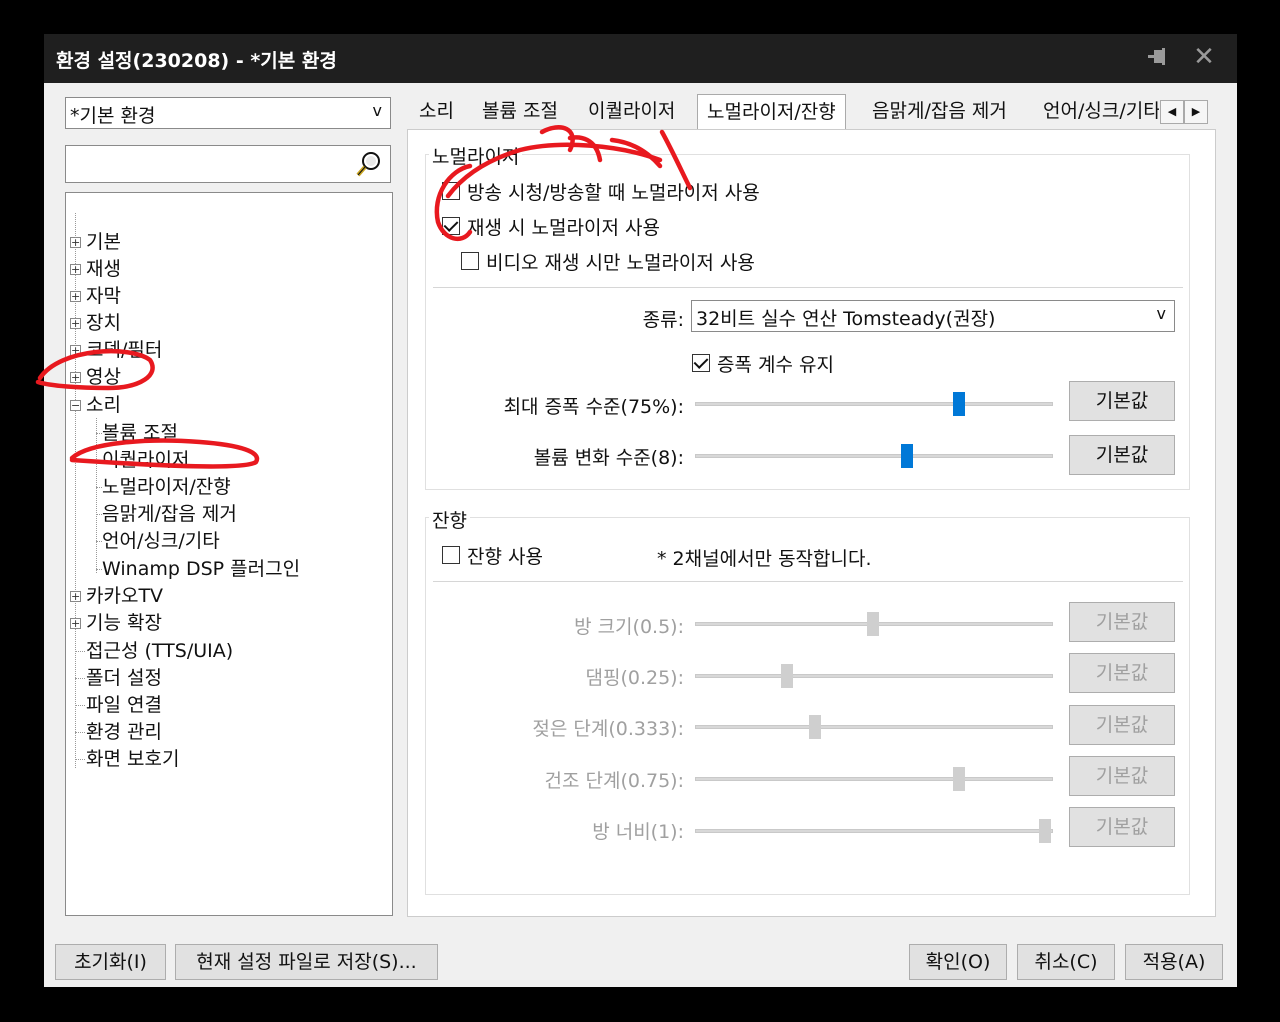  What do you see at coordinates (470, 261) in the screenshot?
I see `video-only-normalizer-checkbox` at bounding box center [470, 261].